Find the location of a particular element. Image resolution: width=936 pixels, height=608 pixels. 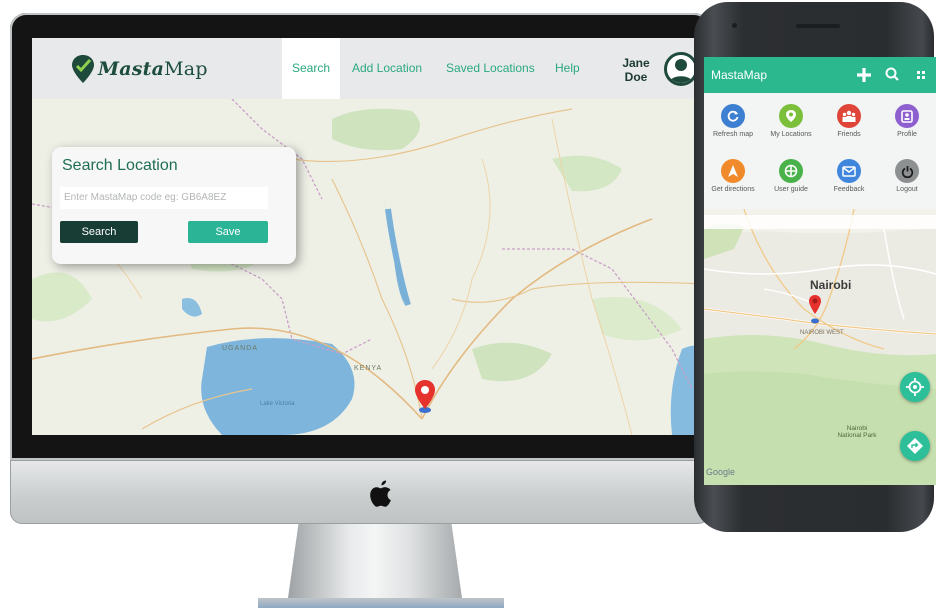

map-label-nairobi-national-park: Nairobi National Park is located at coordinates (857, 432).